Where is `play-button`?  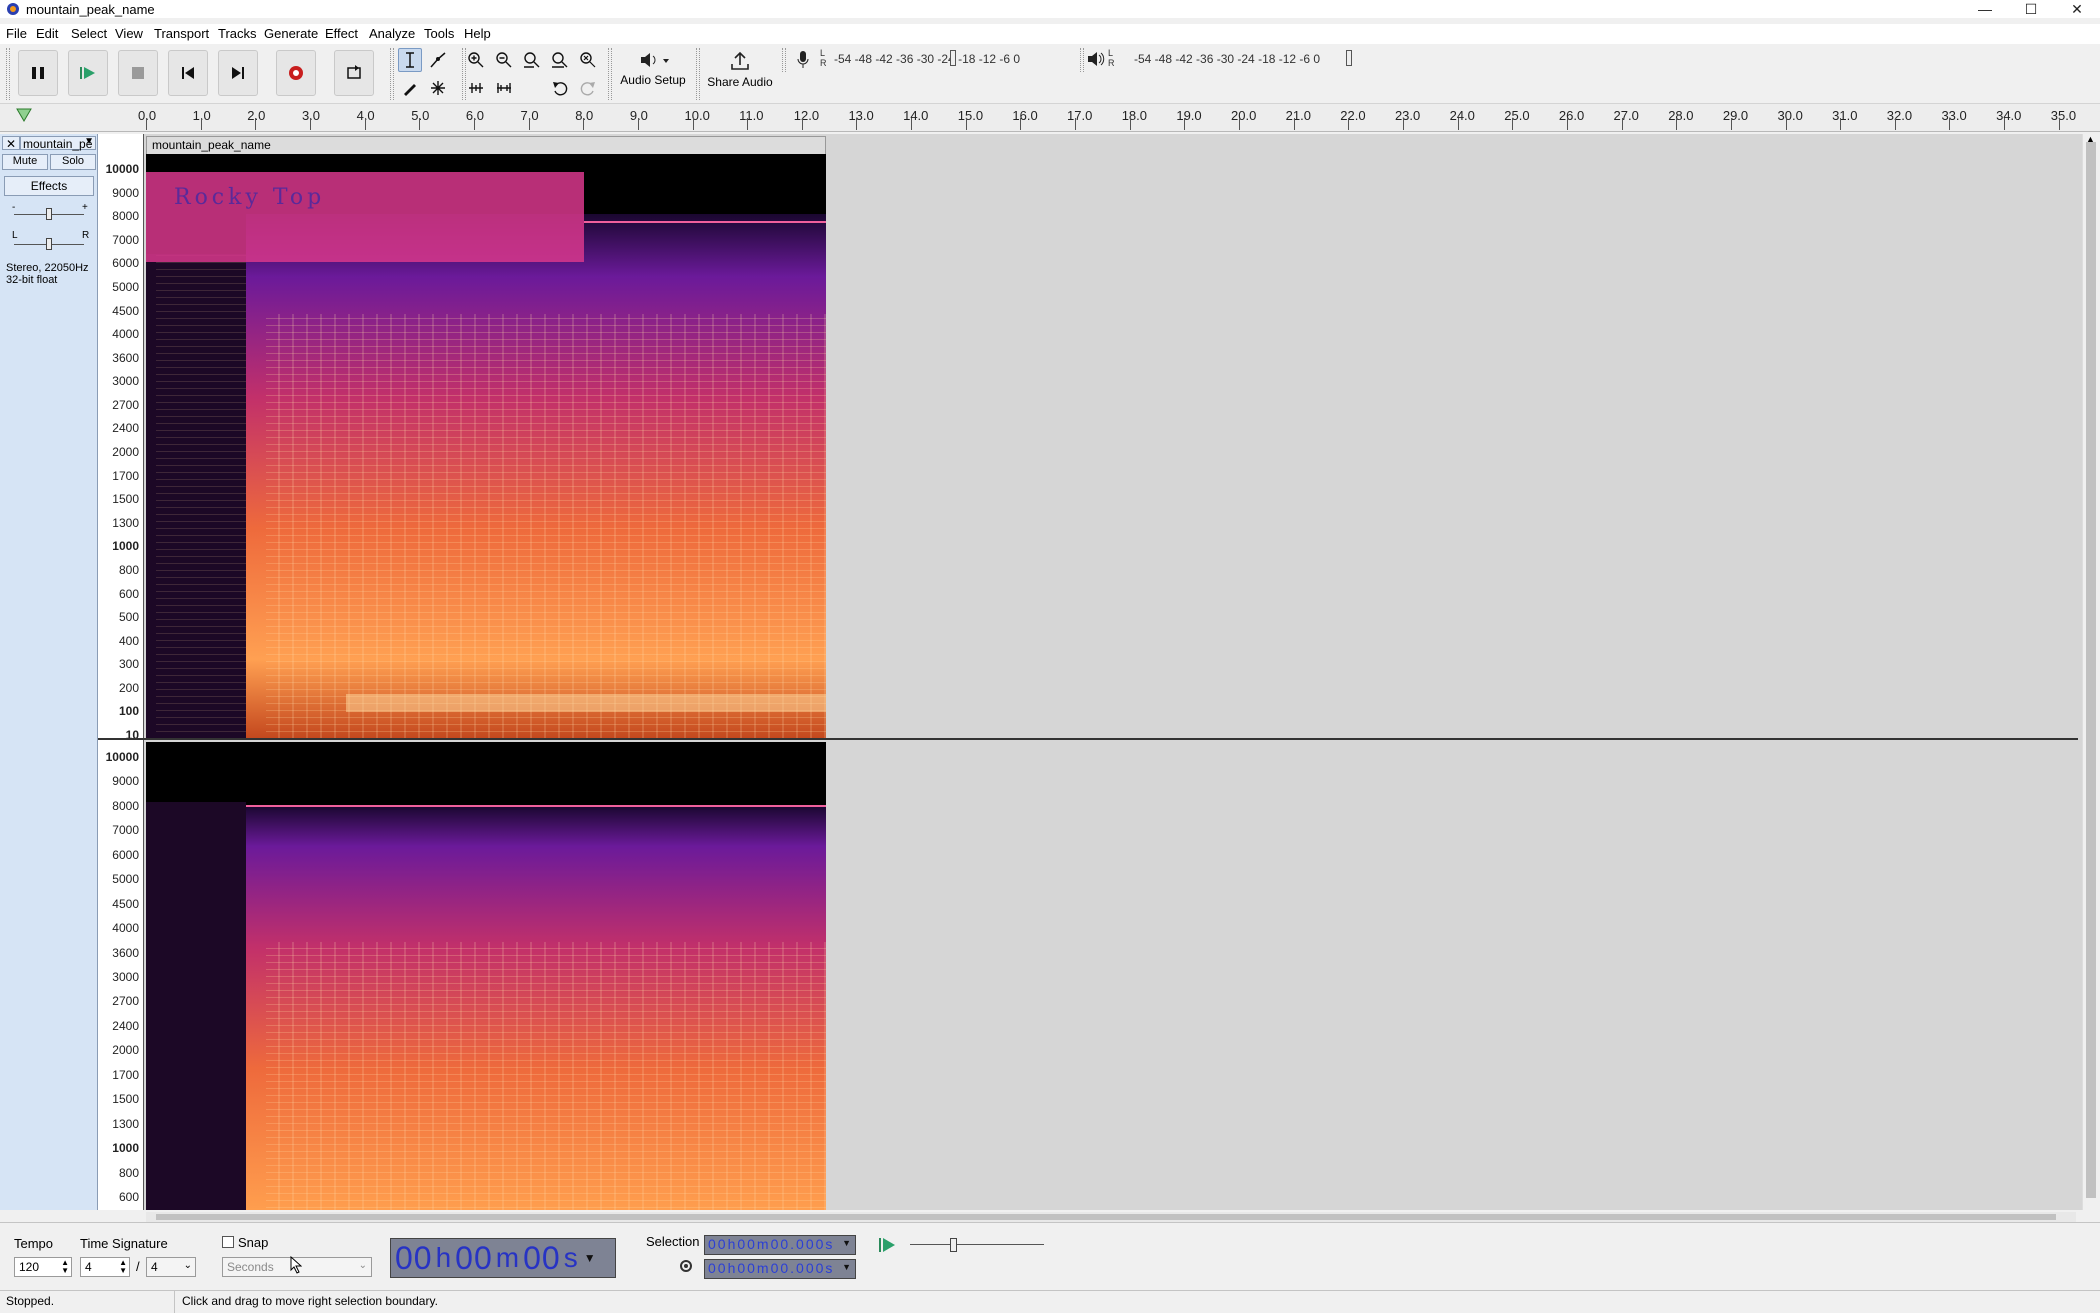 play-button is located at coordinates (88, 73).